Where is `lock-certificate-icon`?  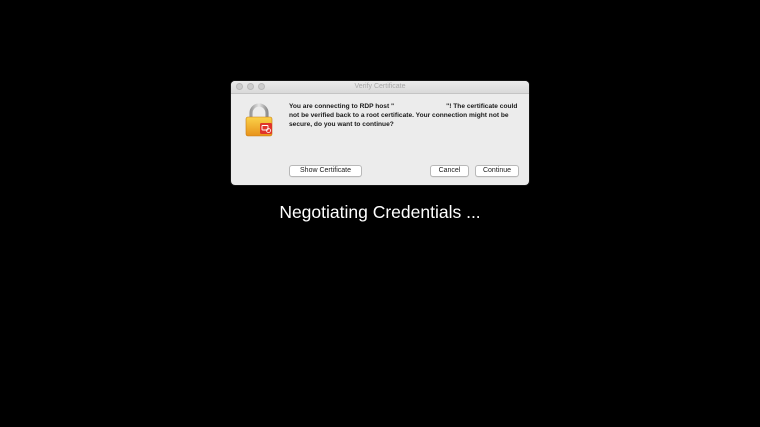 lock-certificate-icon is located at coordinates (259, 120).